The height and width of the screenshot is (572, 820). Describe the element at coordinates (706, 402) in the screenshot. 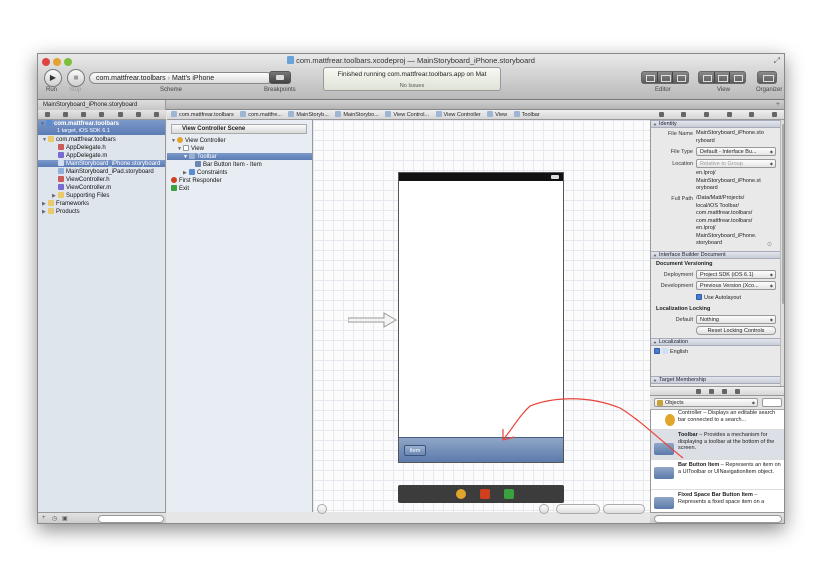

I see `library-category-select: Objects` at that location.